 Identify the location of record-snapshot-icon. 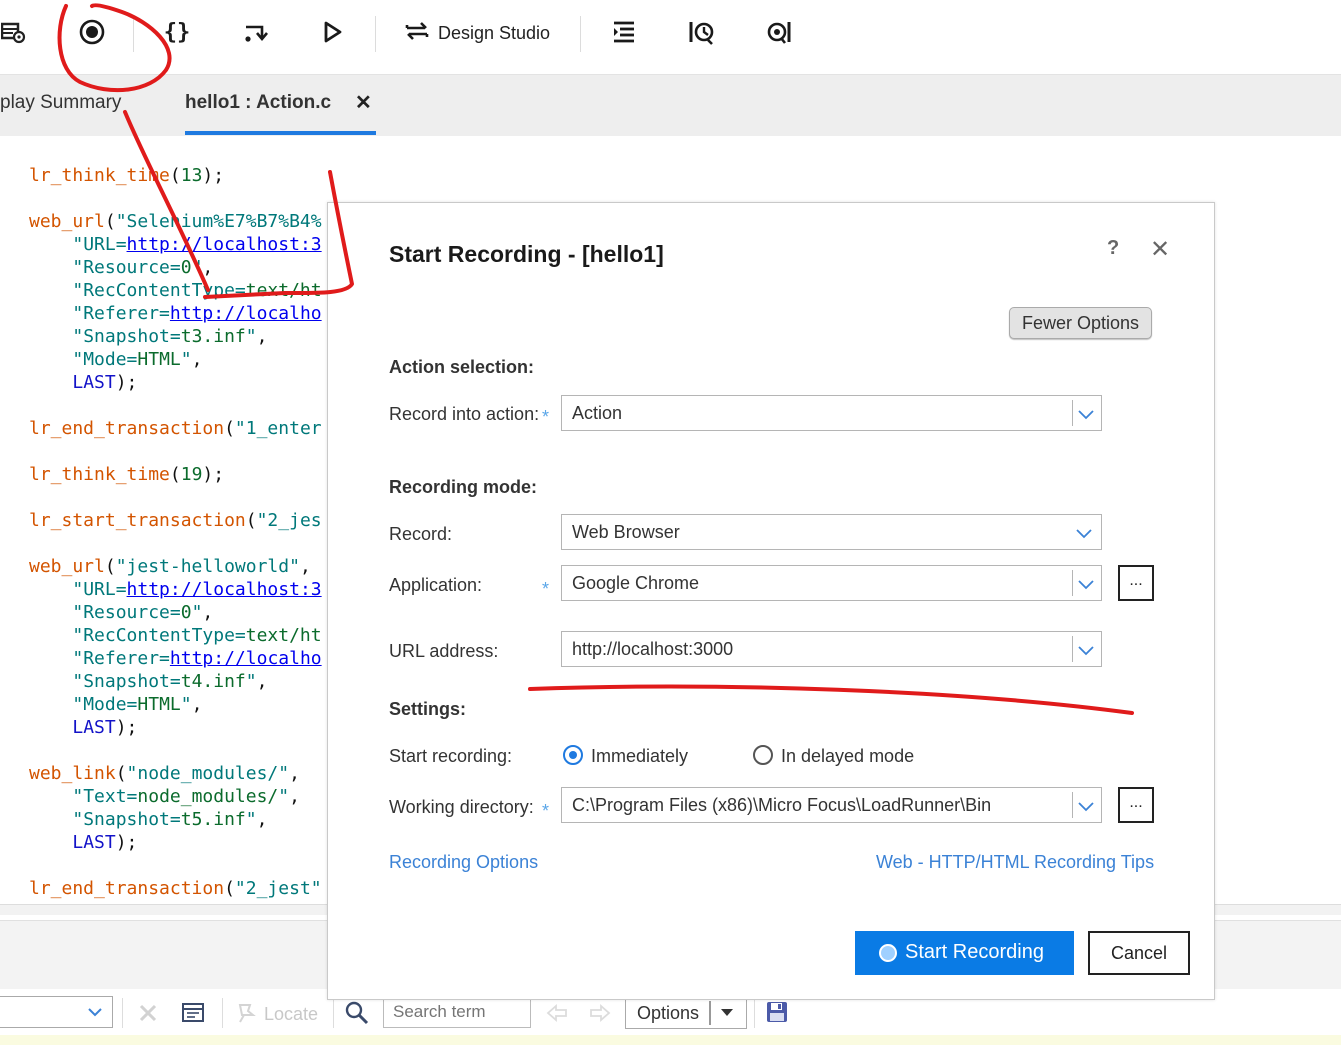
(779, 32).